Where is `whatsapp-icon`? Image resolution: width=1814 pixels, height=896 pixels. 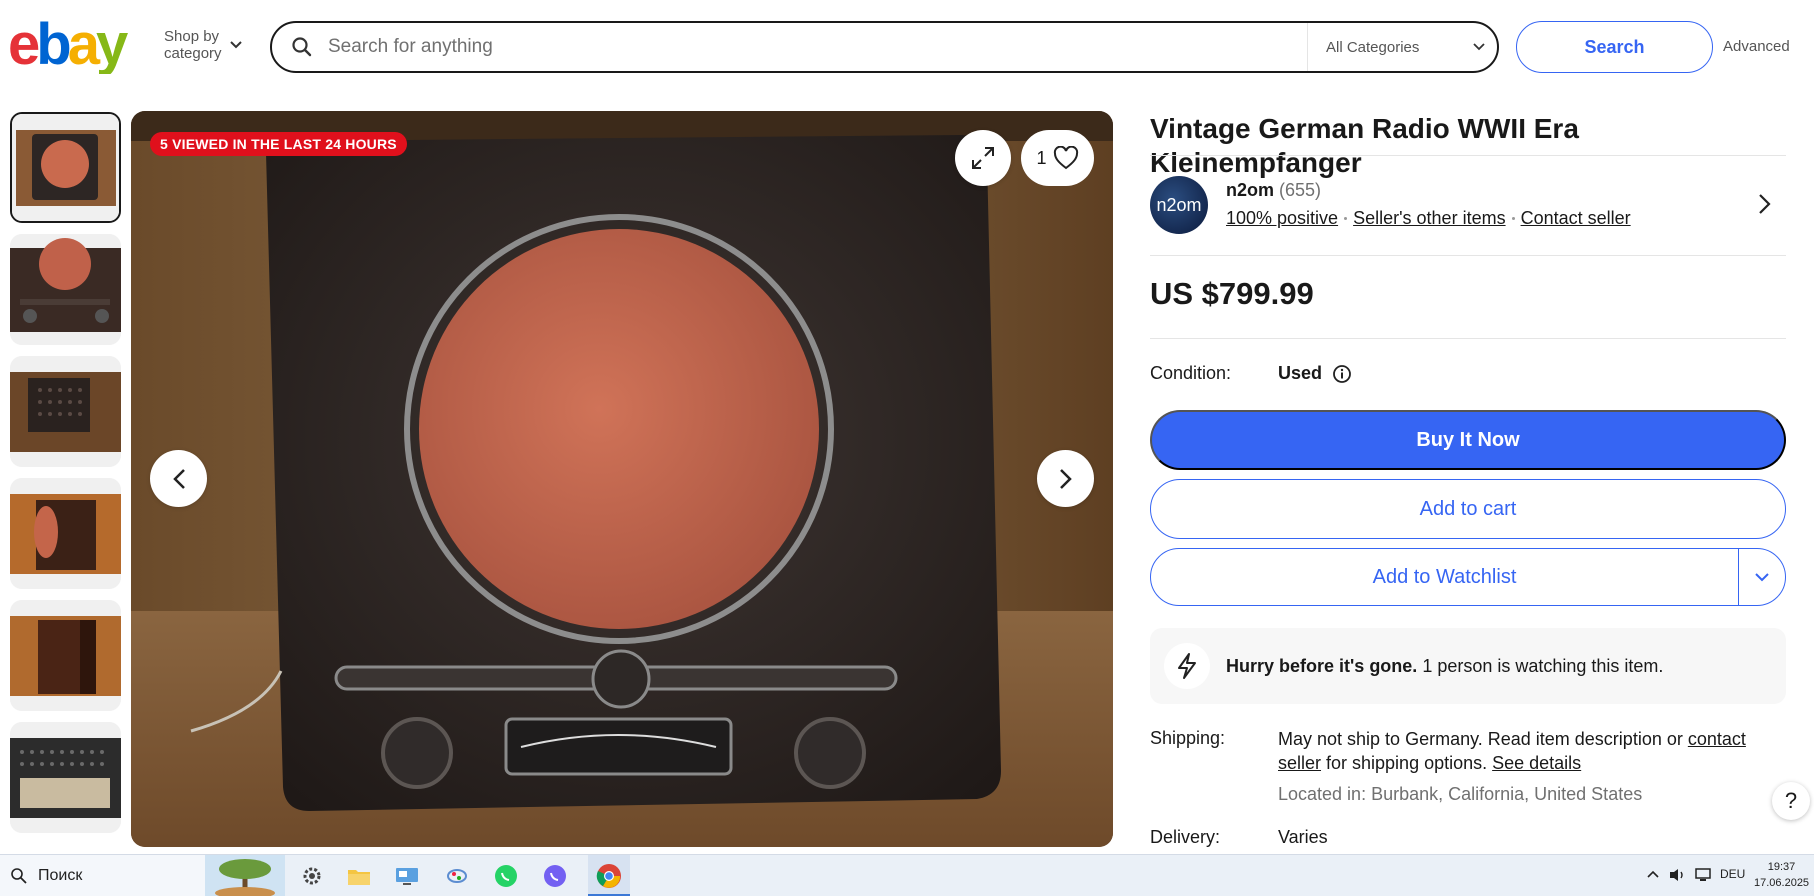 whatsapp-icon is located at coordinates (506, 876).